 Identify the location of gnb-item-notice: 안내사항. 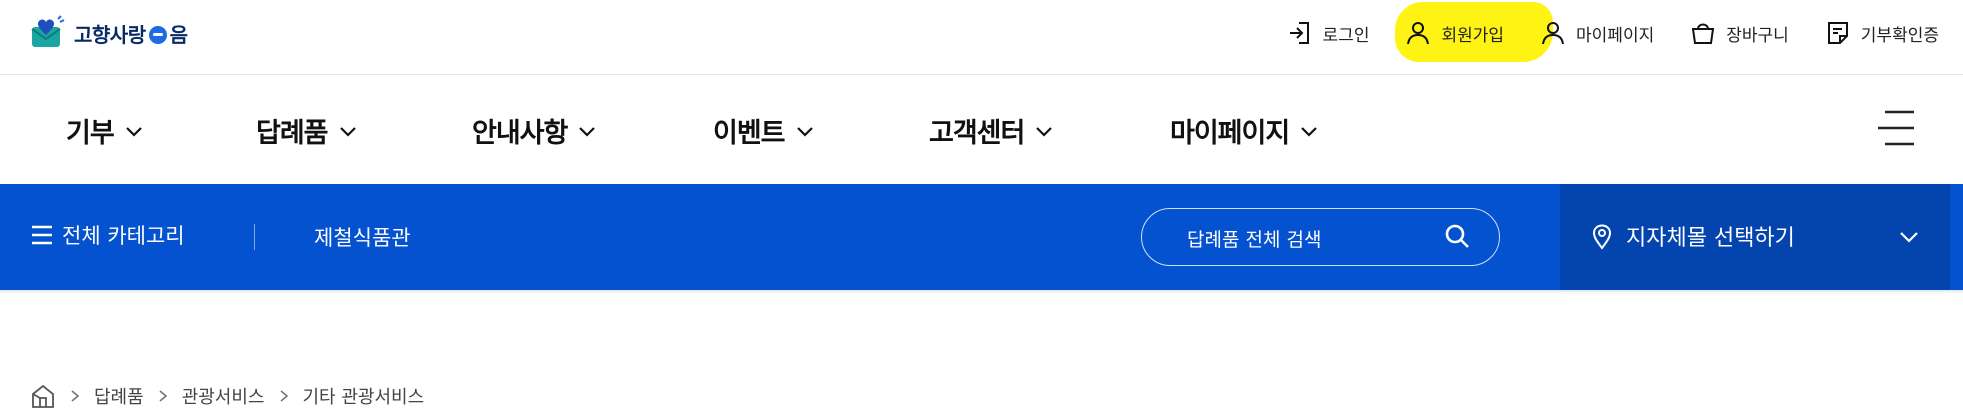
(534, 130).